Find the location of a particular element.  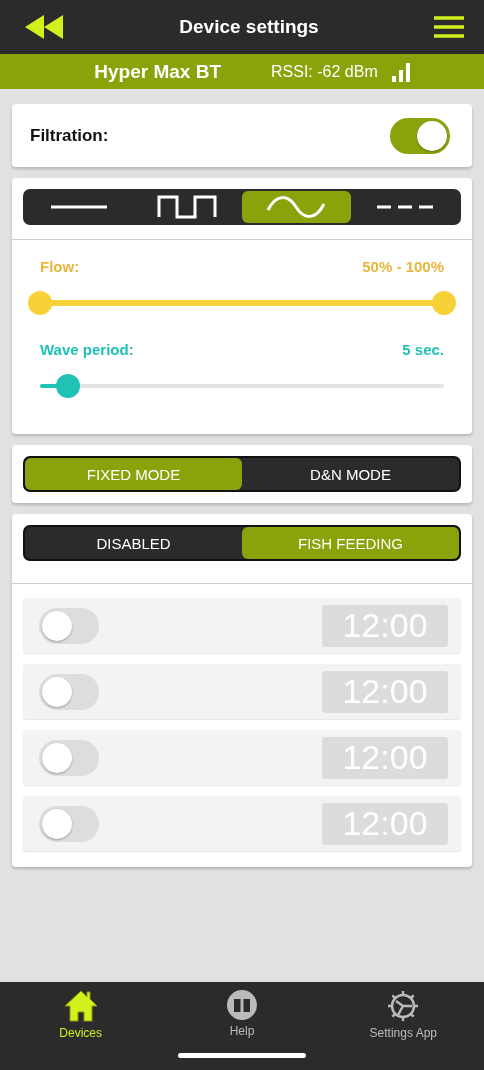

square-wave-icon is located at coordinates (187, 207).